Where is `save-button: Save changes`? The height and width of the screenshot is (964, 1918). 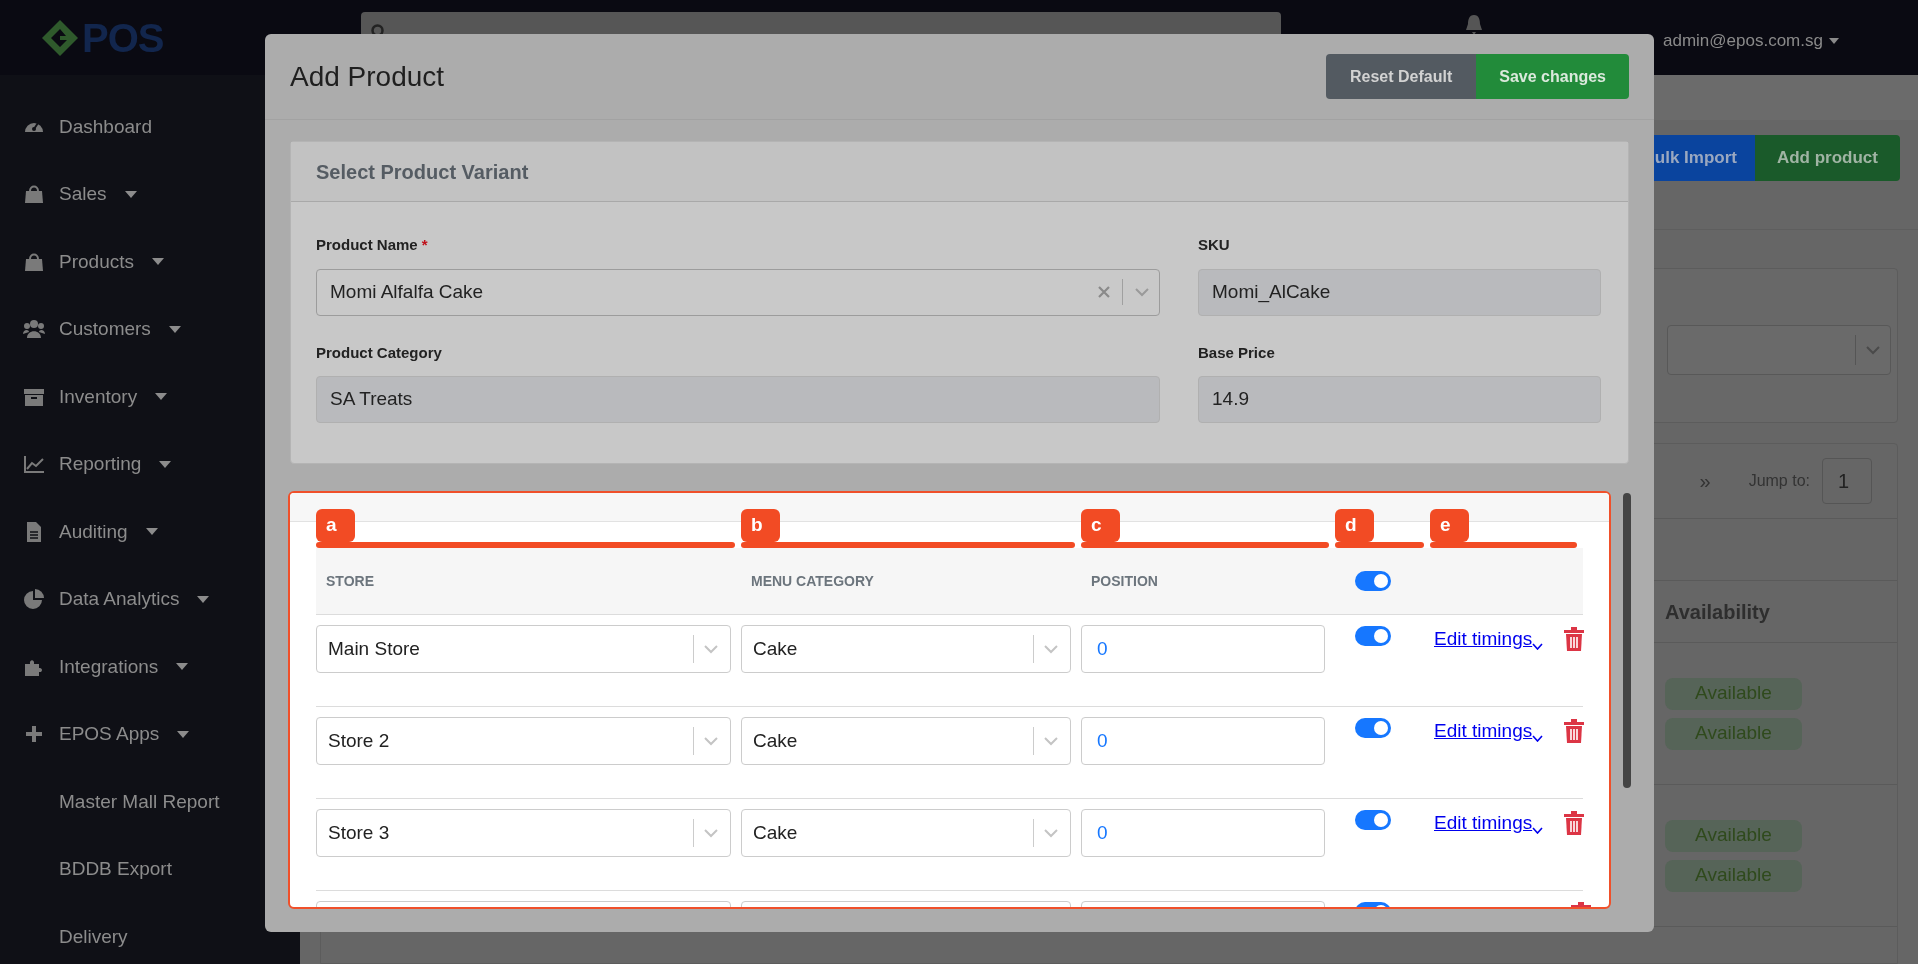
save-button: Save changes is located at coordinates (1552, 76).